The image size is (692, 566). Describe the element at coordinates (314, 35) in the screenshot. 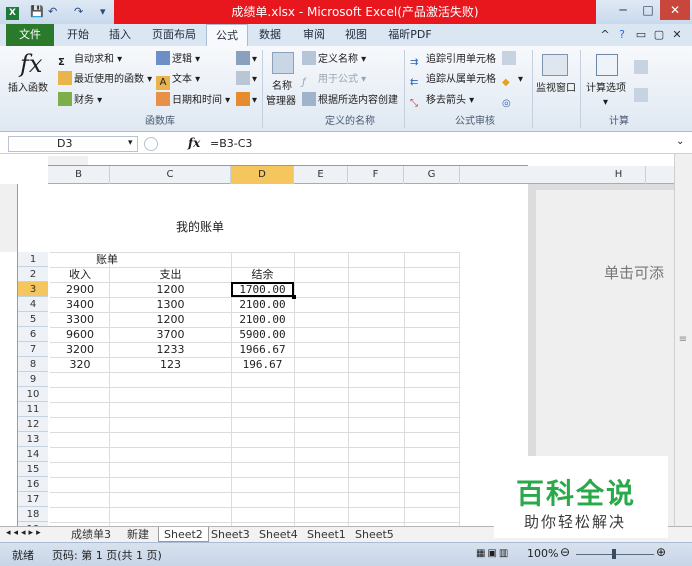

I see `tab-review: 审阅` at that location.